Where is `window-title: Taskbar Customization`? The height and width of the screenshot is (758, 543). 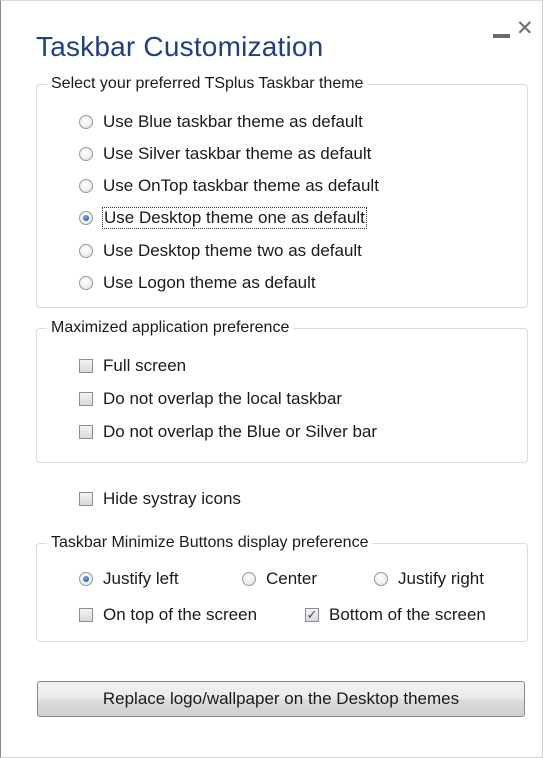 window-title: Taskbar Customization is located at coordinates (180, 46).